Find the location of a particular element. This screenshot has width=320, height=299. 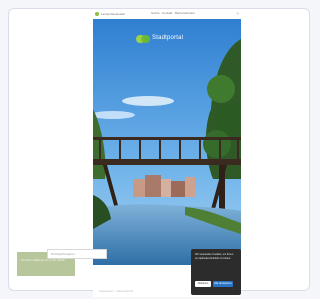

hamburger-icon: ≡ is located at coordinates (238, 13).